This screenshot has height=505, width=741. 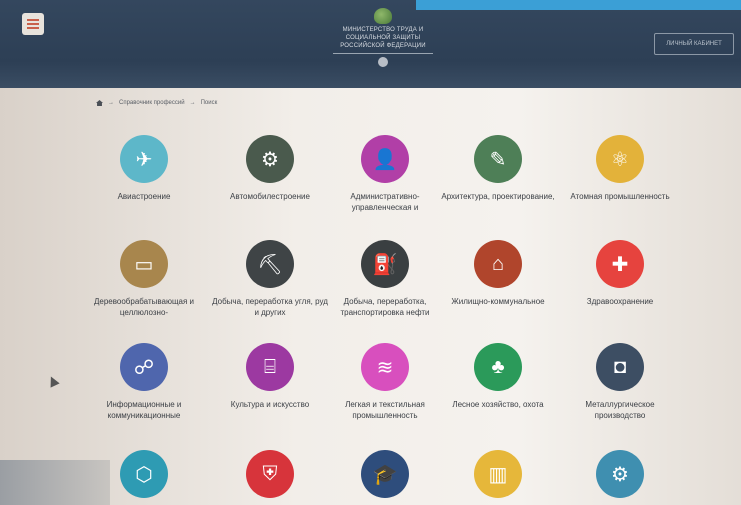 I want to click on atom-icon: ⚛, so click(x=620, y=159).